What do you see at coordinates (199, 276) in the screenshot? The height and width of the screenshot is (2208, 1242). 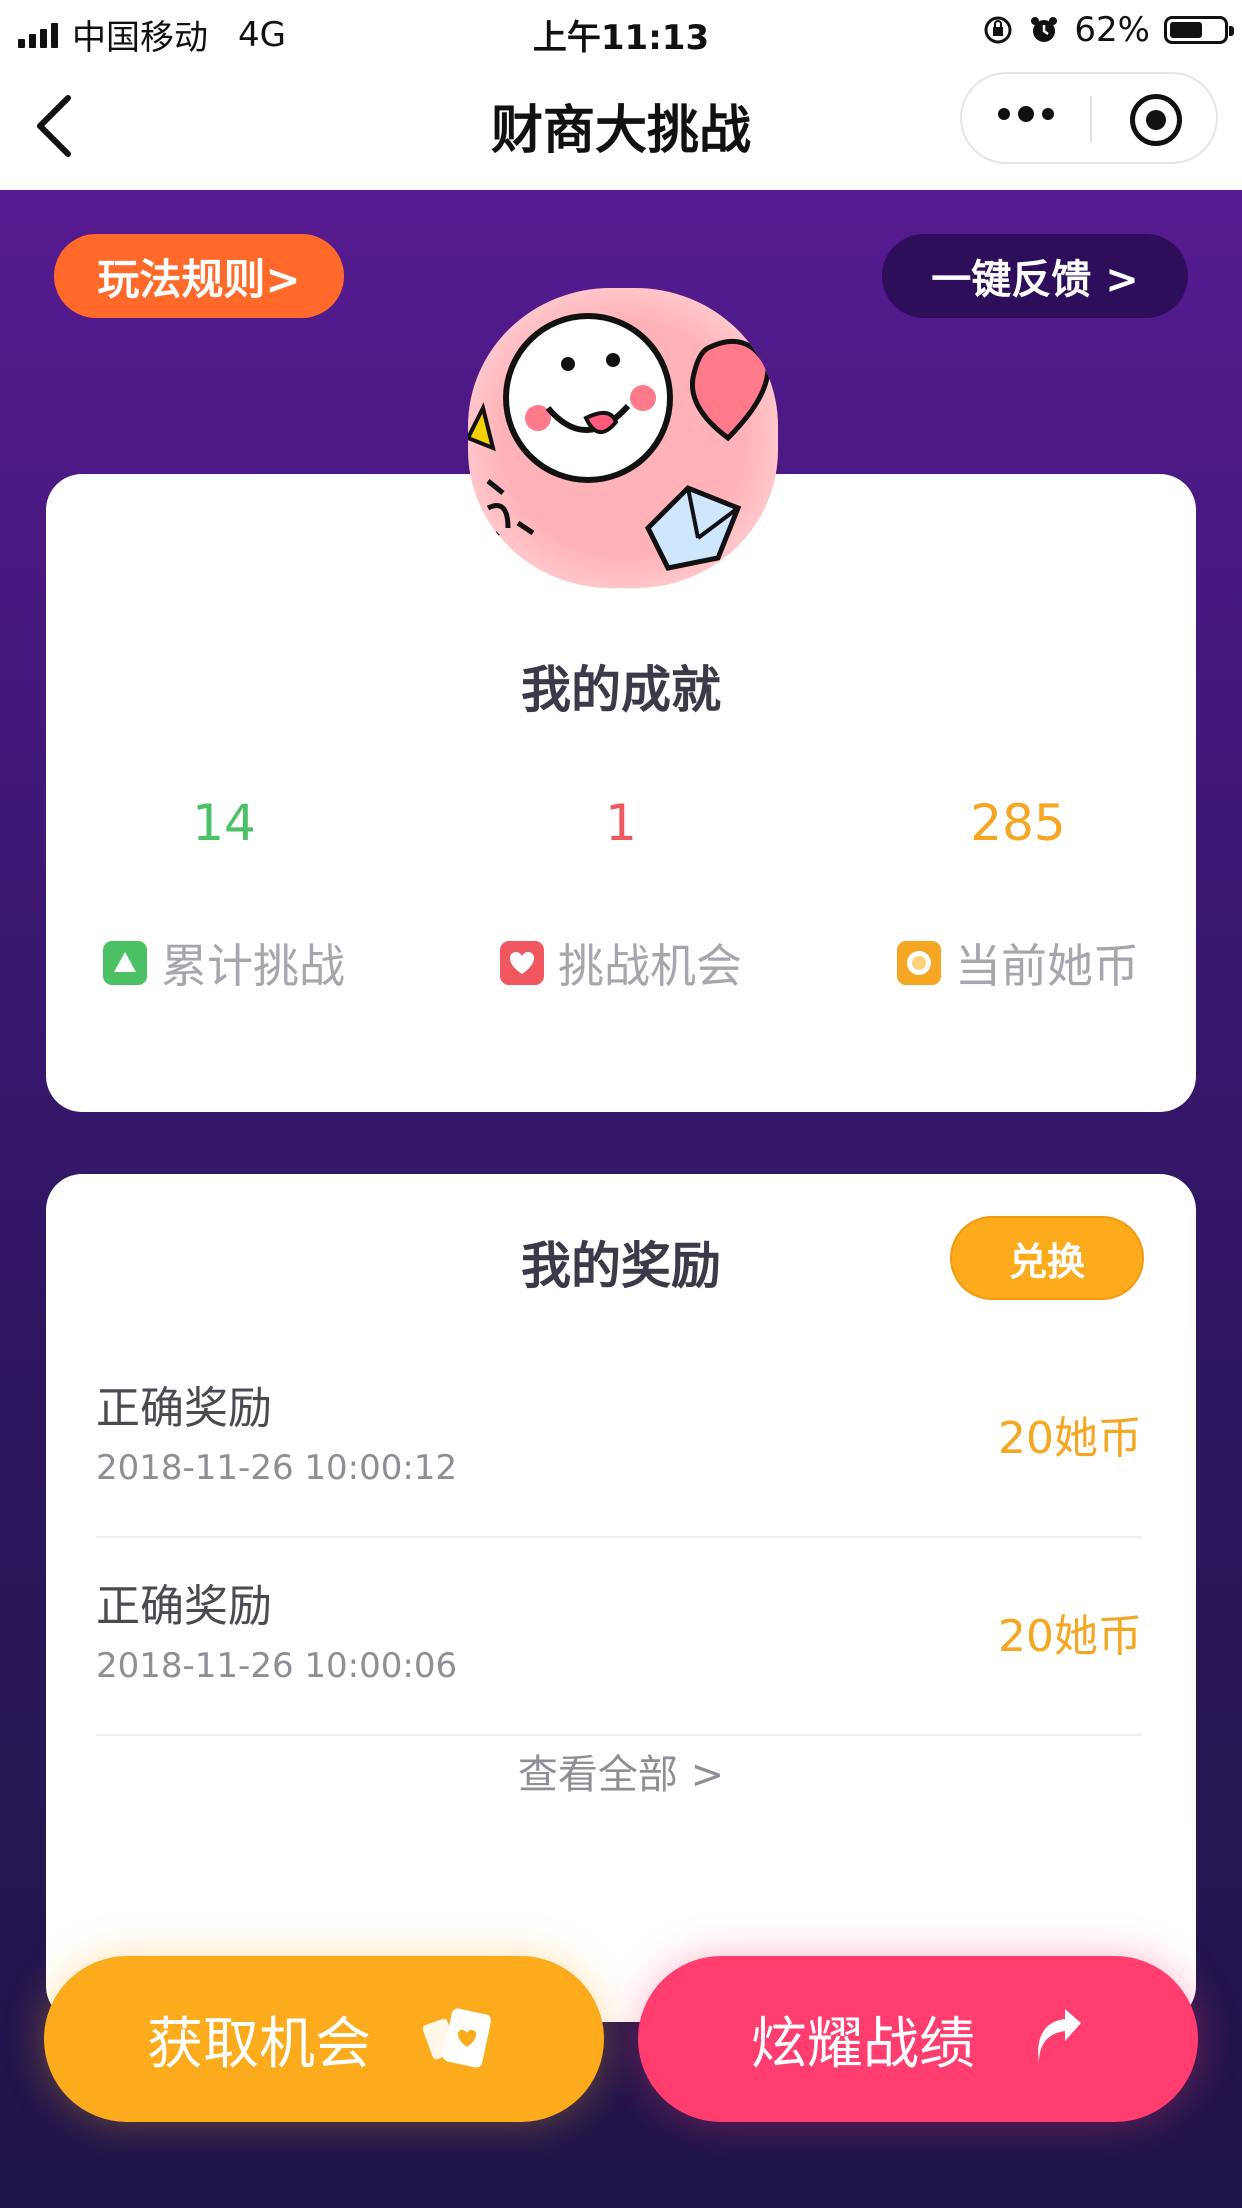 I see `rules-button: 玩法规则>` at bounding box center [199, 276].